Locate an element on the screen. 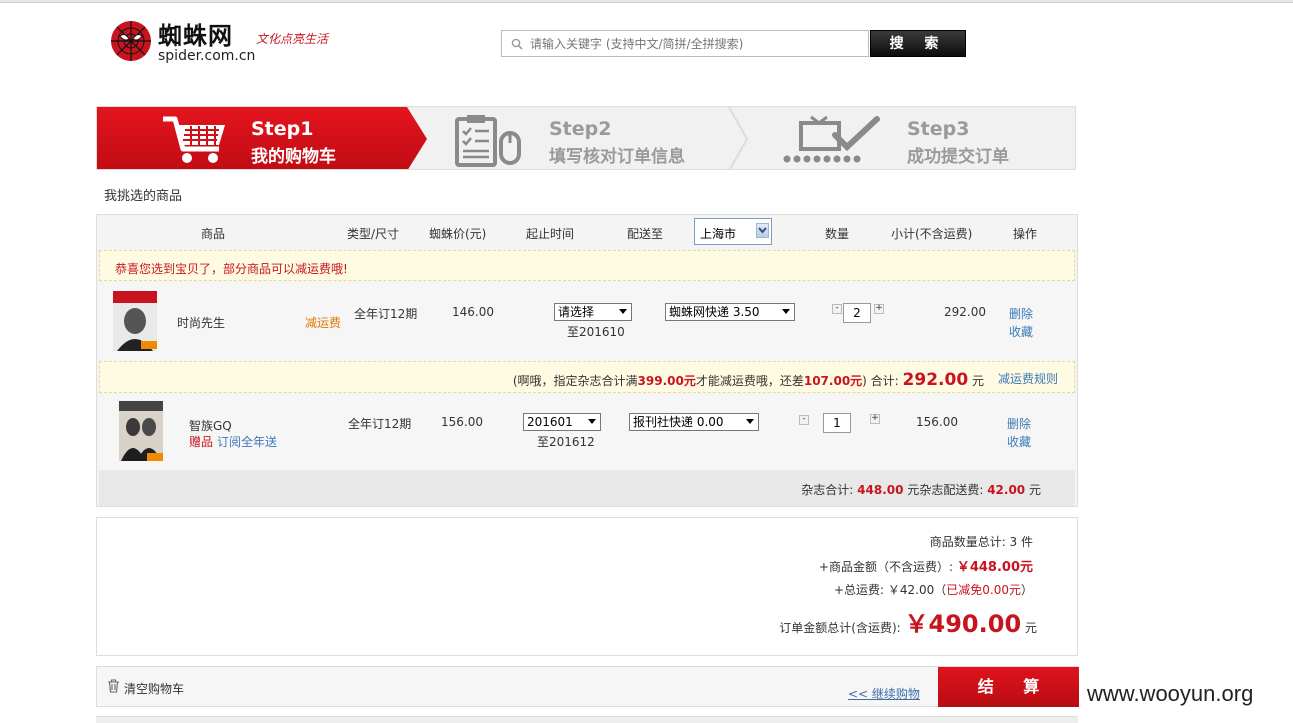  grand-total-value: ￥490.00 is located at coordinates (963, 624).